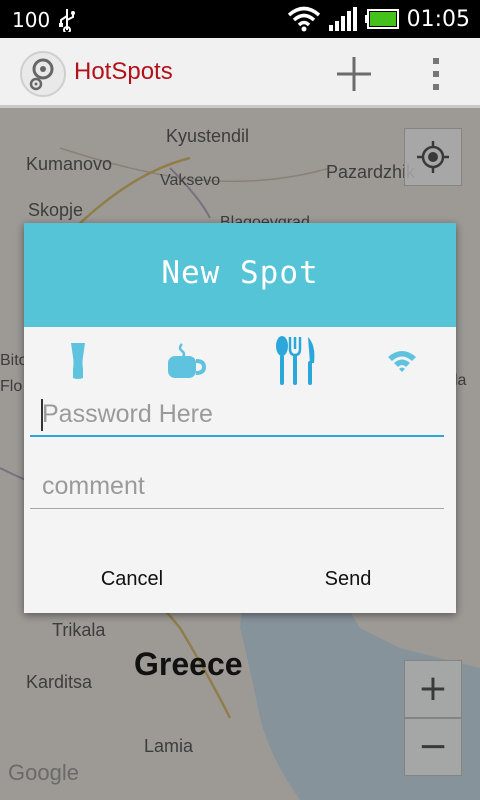  I want to click on text-caret, so click(42, 415).